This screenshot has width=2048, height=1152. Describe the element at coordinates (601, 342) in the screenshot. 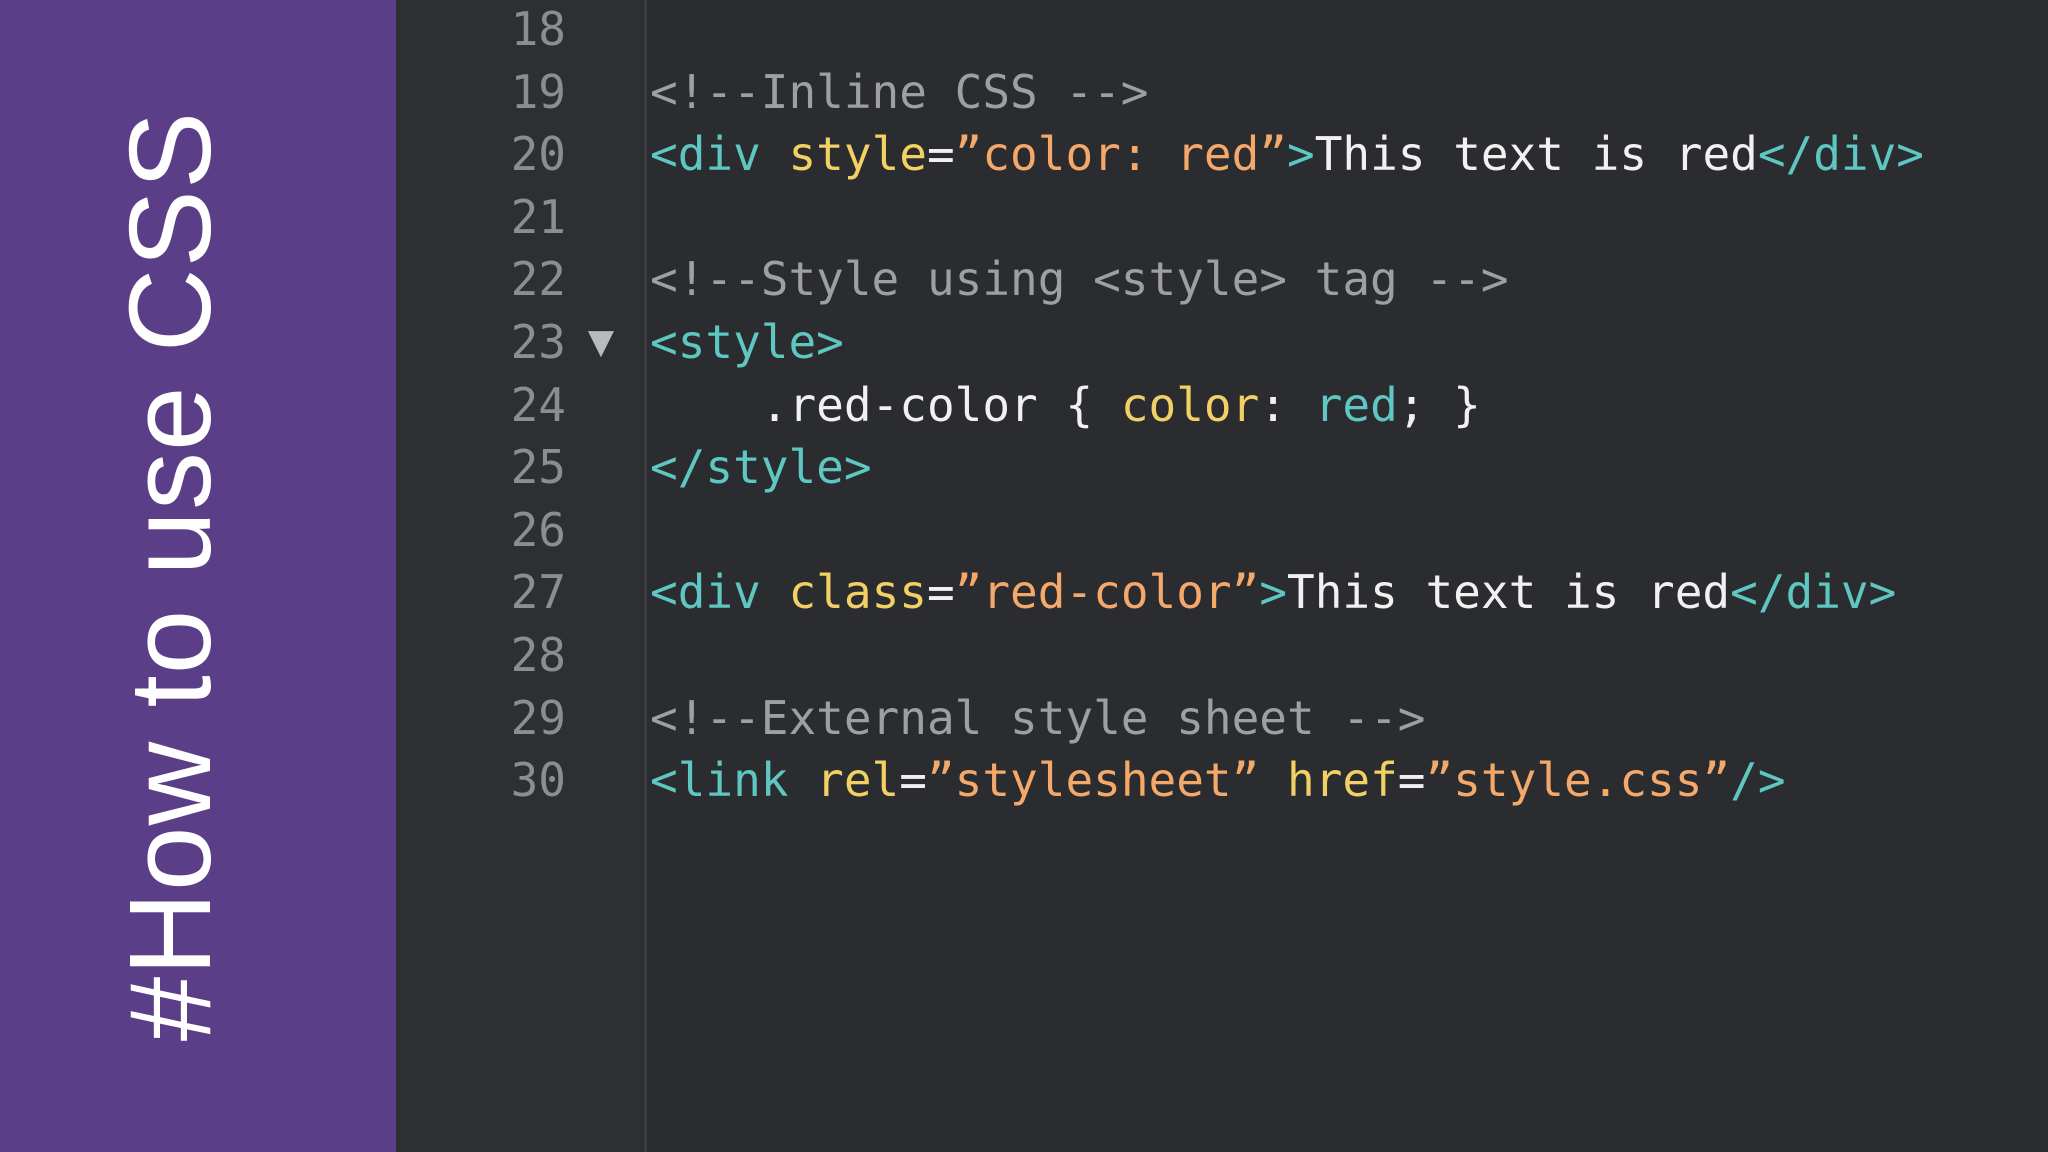

I see `triangle-down-icon: ▼` at that location.